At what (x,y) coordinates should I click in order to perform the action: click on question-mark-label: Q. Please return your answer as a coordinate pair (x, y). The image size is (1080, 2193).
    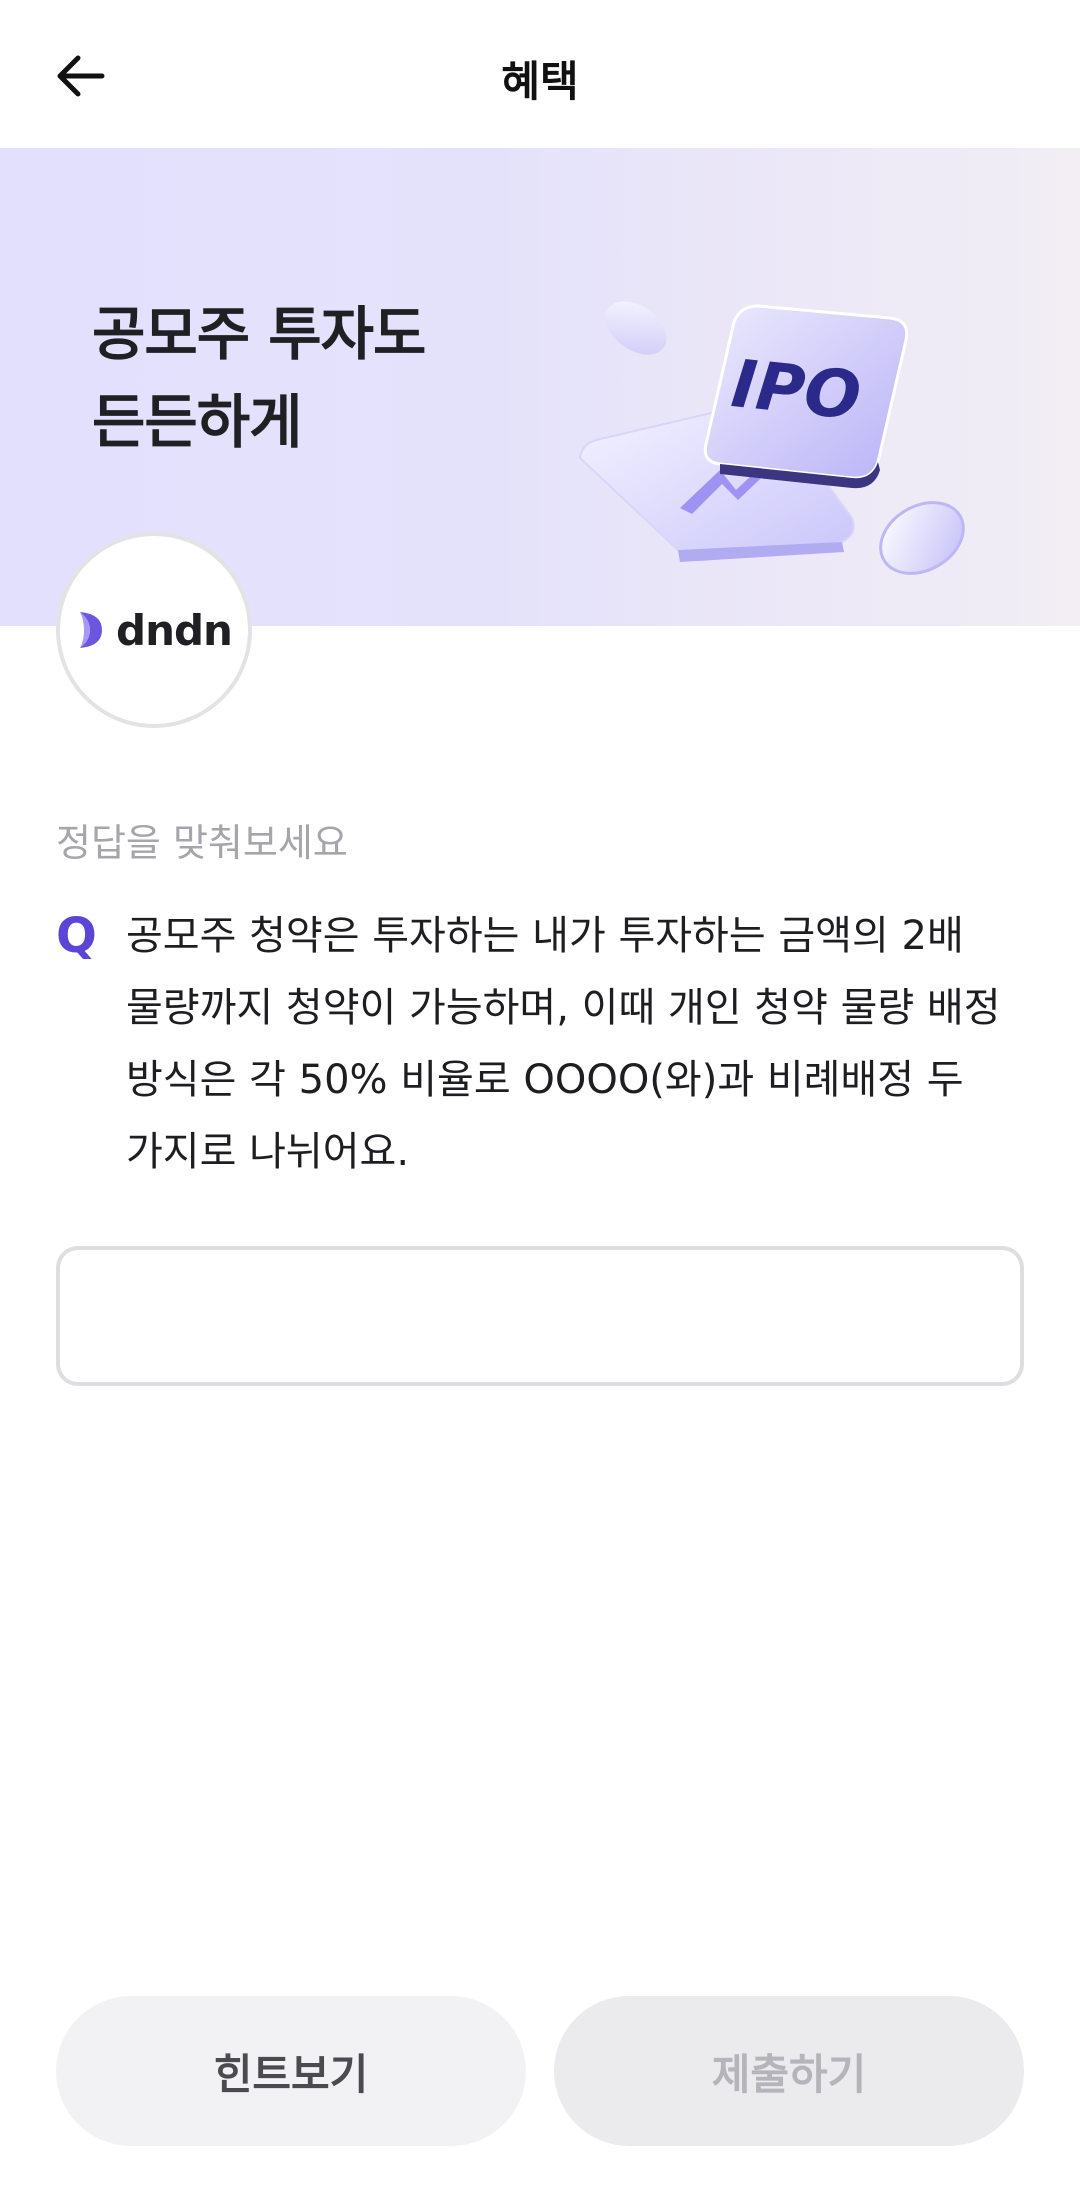
    Looking at the image, I should click on (76, 936).